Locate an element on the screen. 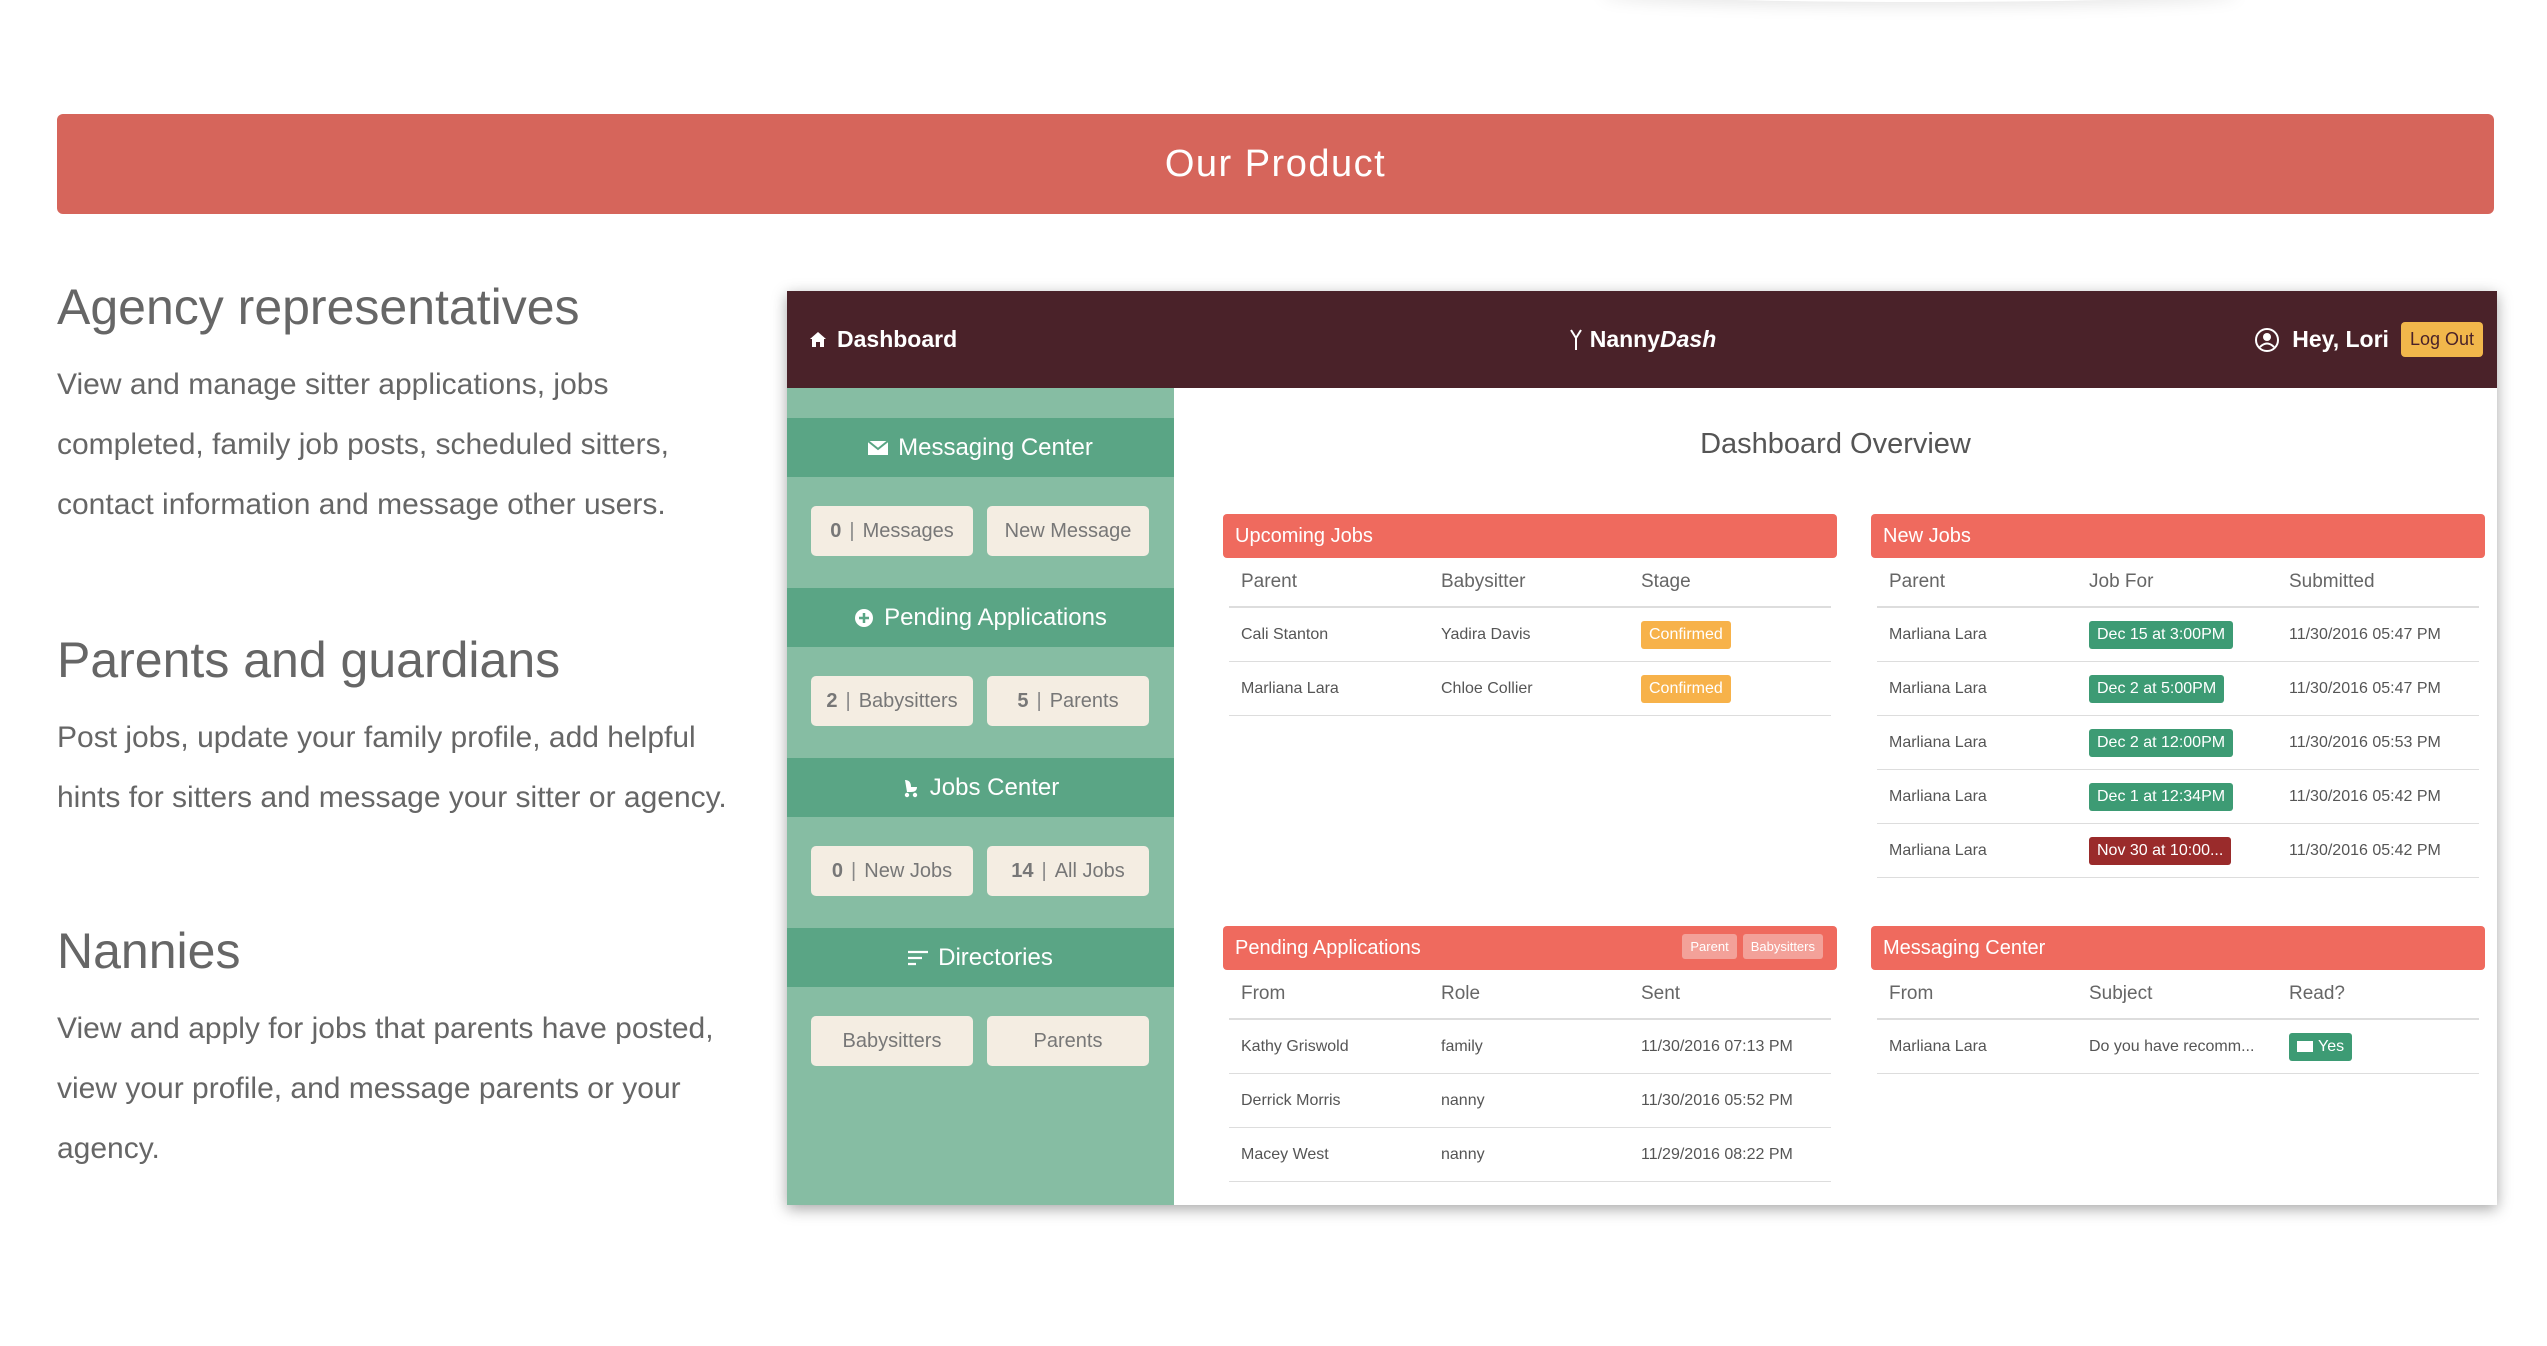 The height and width of the screenshot is (1346, 2547). table-row: Macey West nanny 11/29/2016 08:22 PM is located at coordinates (1530, 1155).